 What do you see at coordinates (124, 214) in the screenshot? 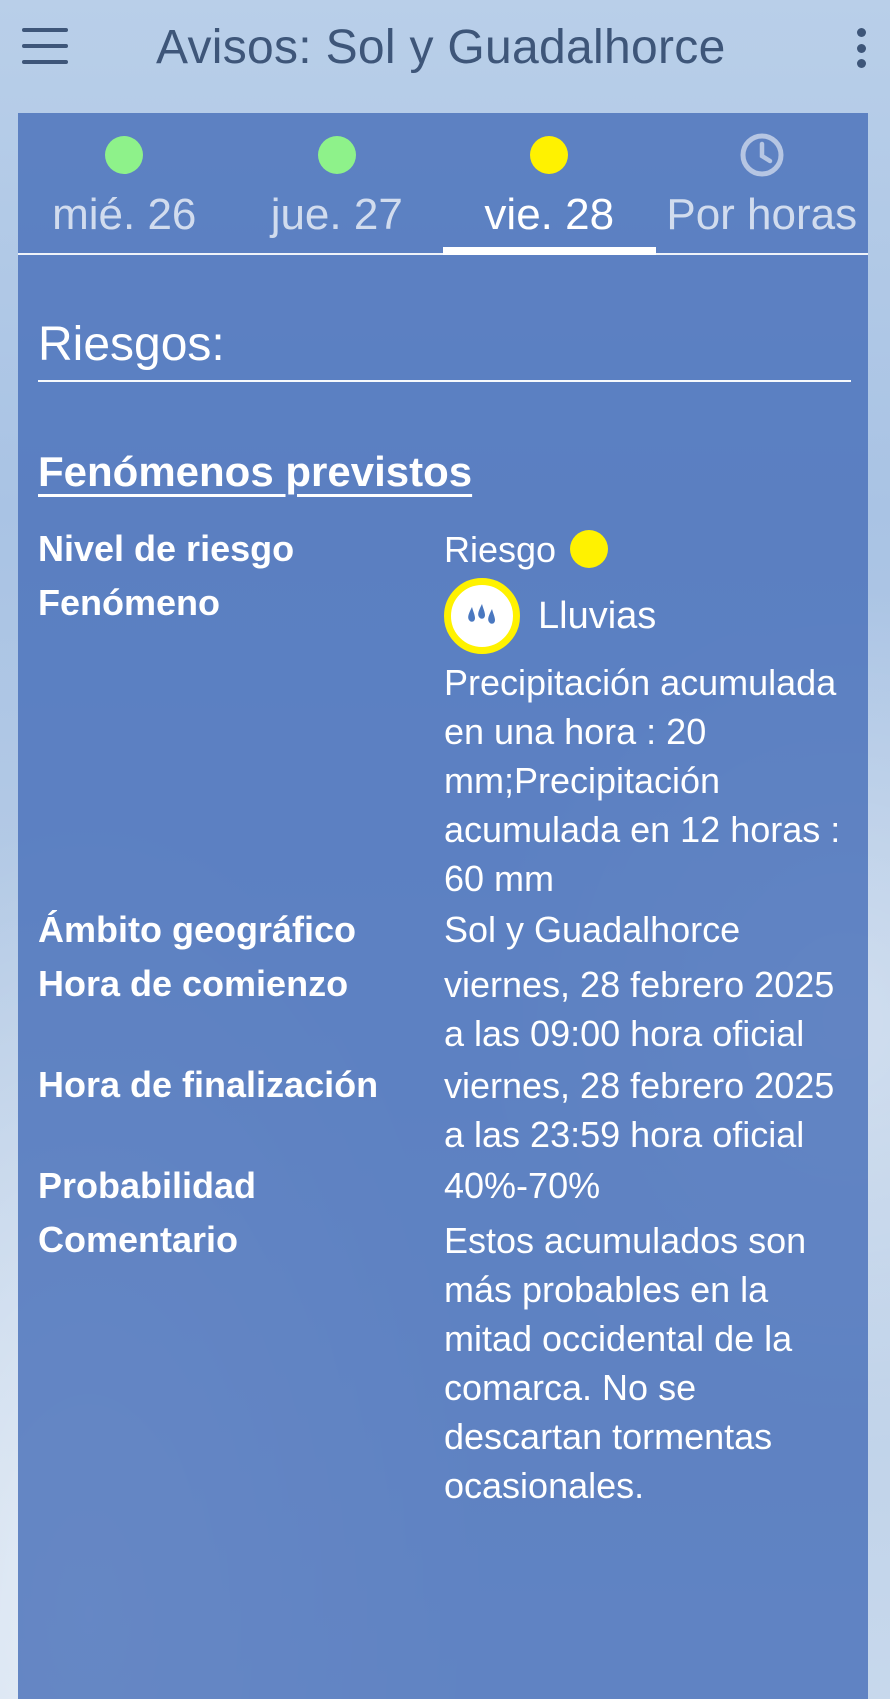
I see `tab-label: mié. 26` at bounding box center [124, 214].